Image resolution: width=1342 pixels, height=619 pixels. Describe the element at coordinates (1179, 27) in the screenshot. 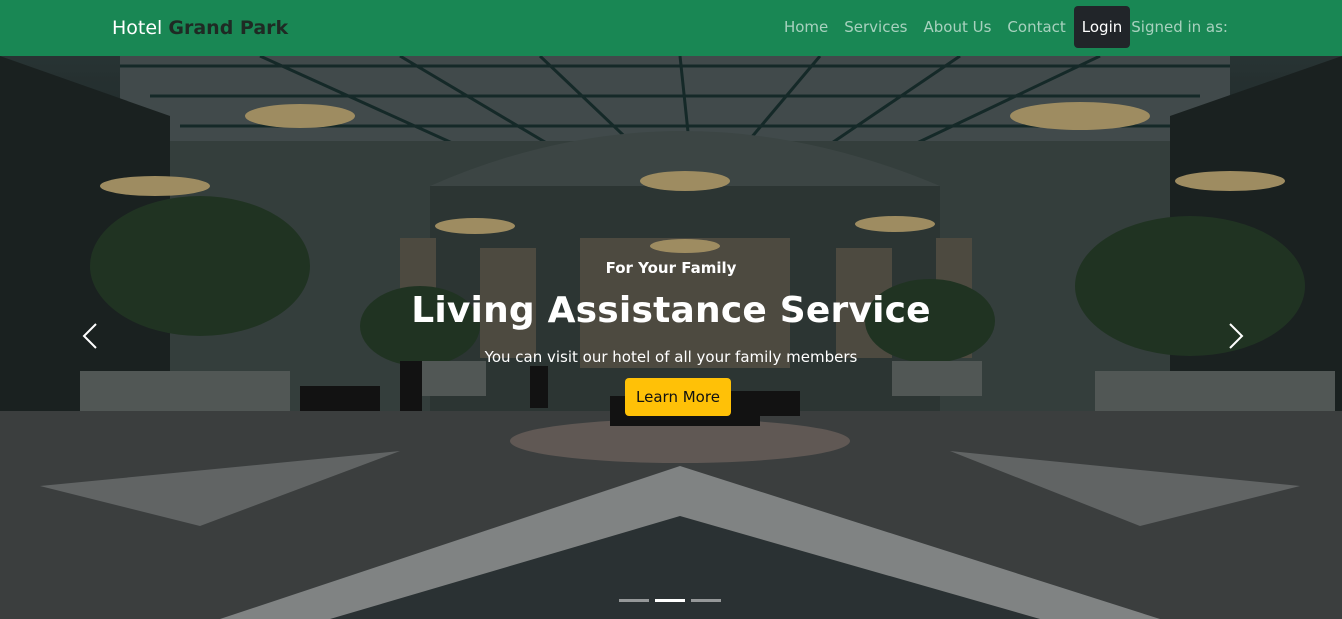

I see `signed-in-label: Signed in as:` at that location.